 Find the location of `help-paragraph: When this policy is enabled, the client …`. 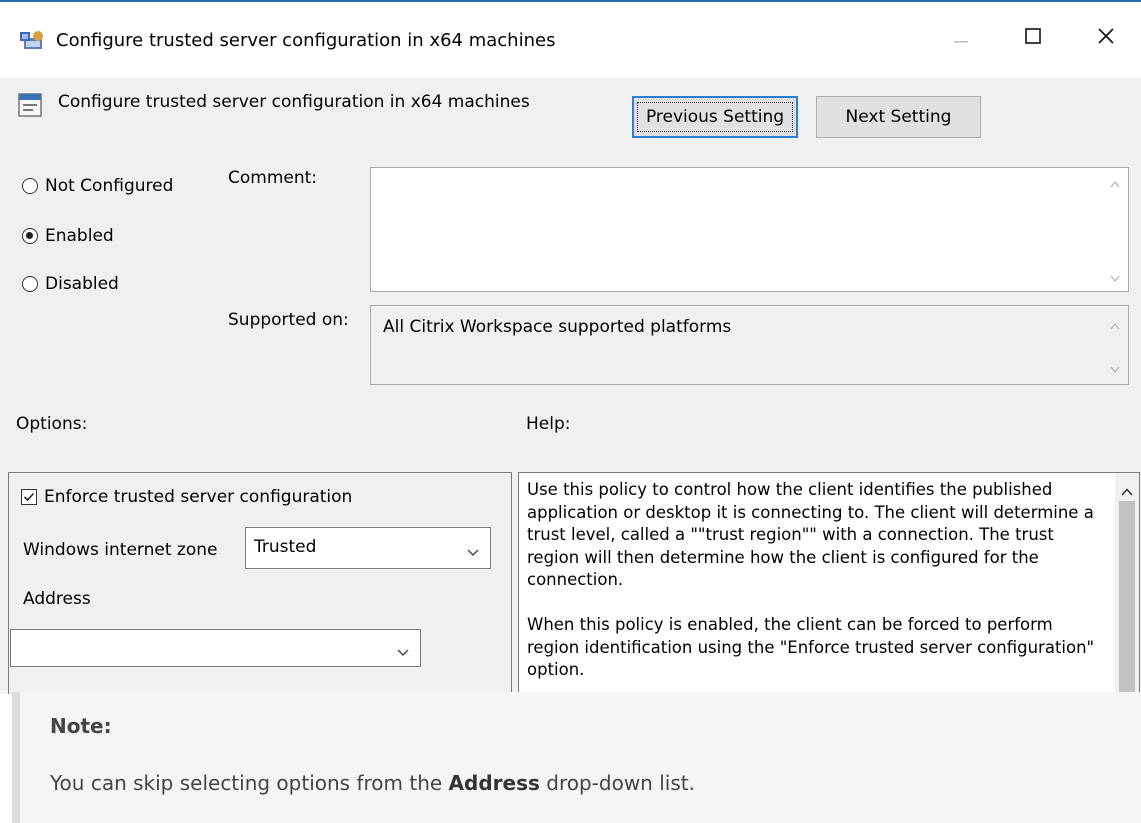

help-paragraph: When this policy is enabled, the client … is located at coordinates (811, 647).